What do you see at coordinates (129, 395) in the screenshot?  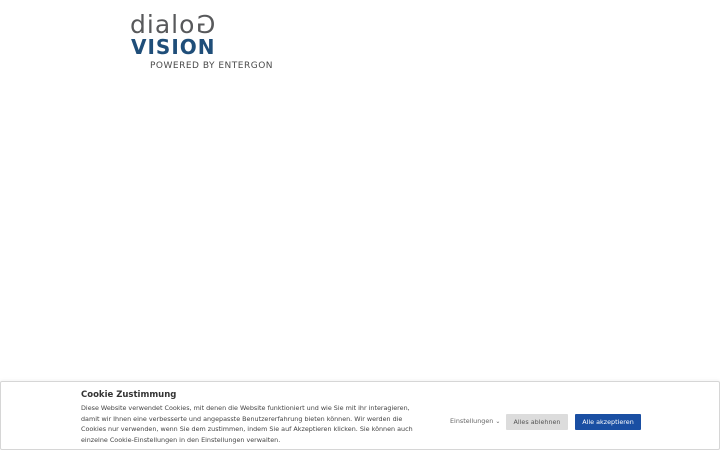 I see `cookie-banner-title: Cookie Zustimmung` at bounding box center [129, 395].